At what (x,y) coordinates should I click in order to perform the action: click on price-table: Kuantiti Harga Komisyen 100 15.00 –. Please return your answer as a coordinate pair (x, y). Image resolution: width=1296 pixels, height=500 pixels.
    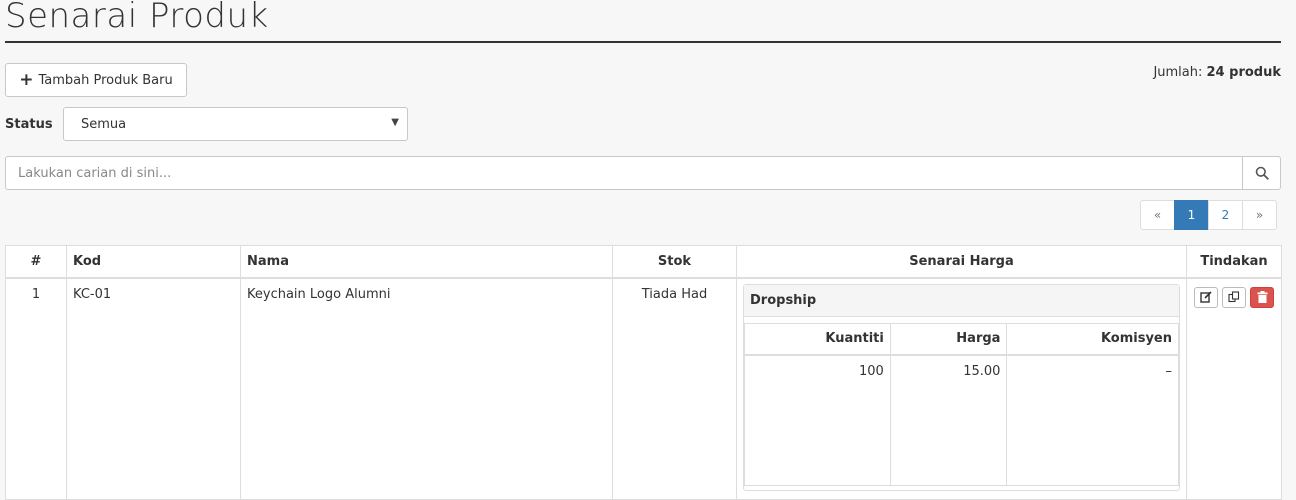
    Looking at the image, I should click on (961, 404).